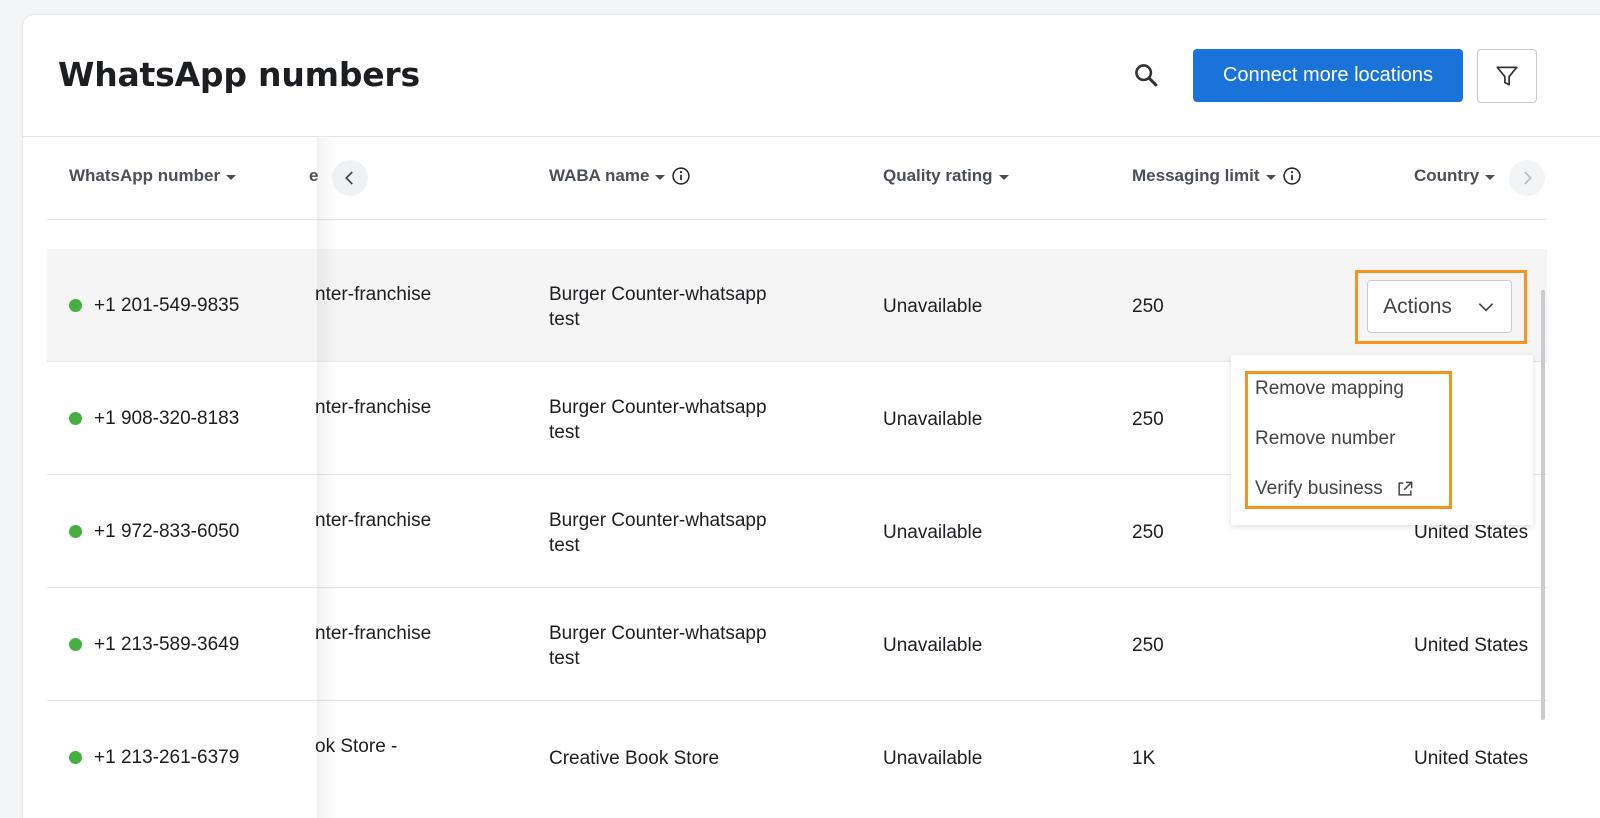 The width and height of the screenshot is (1600, 818). What do you see at coordinates (239, 74) in the screenshot?
I see `page-title: WhatsApp numbers` at bounding box center [239, 74].